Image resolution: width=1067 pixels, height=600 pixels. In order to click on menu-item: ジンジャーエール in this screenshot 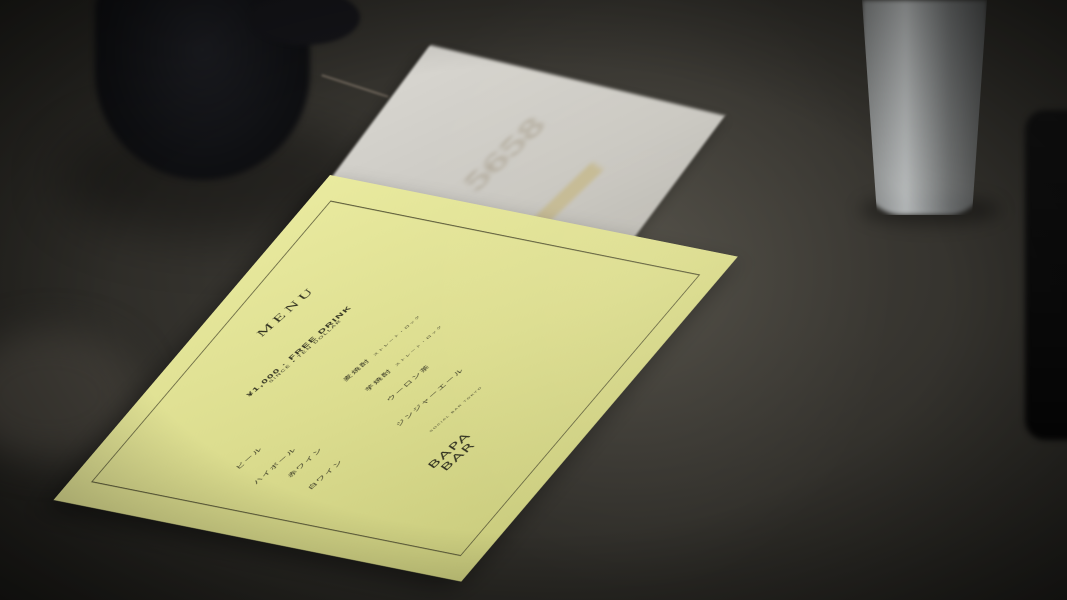, I will do `click(430, 397)`.